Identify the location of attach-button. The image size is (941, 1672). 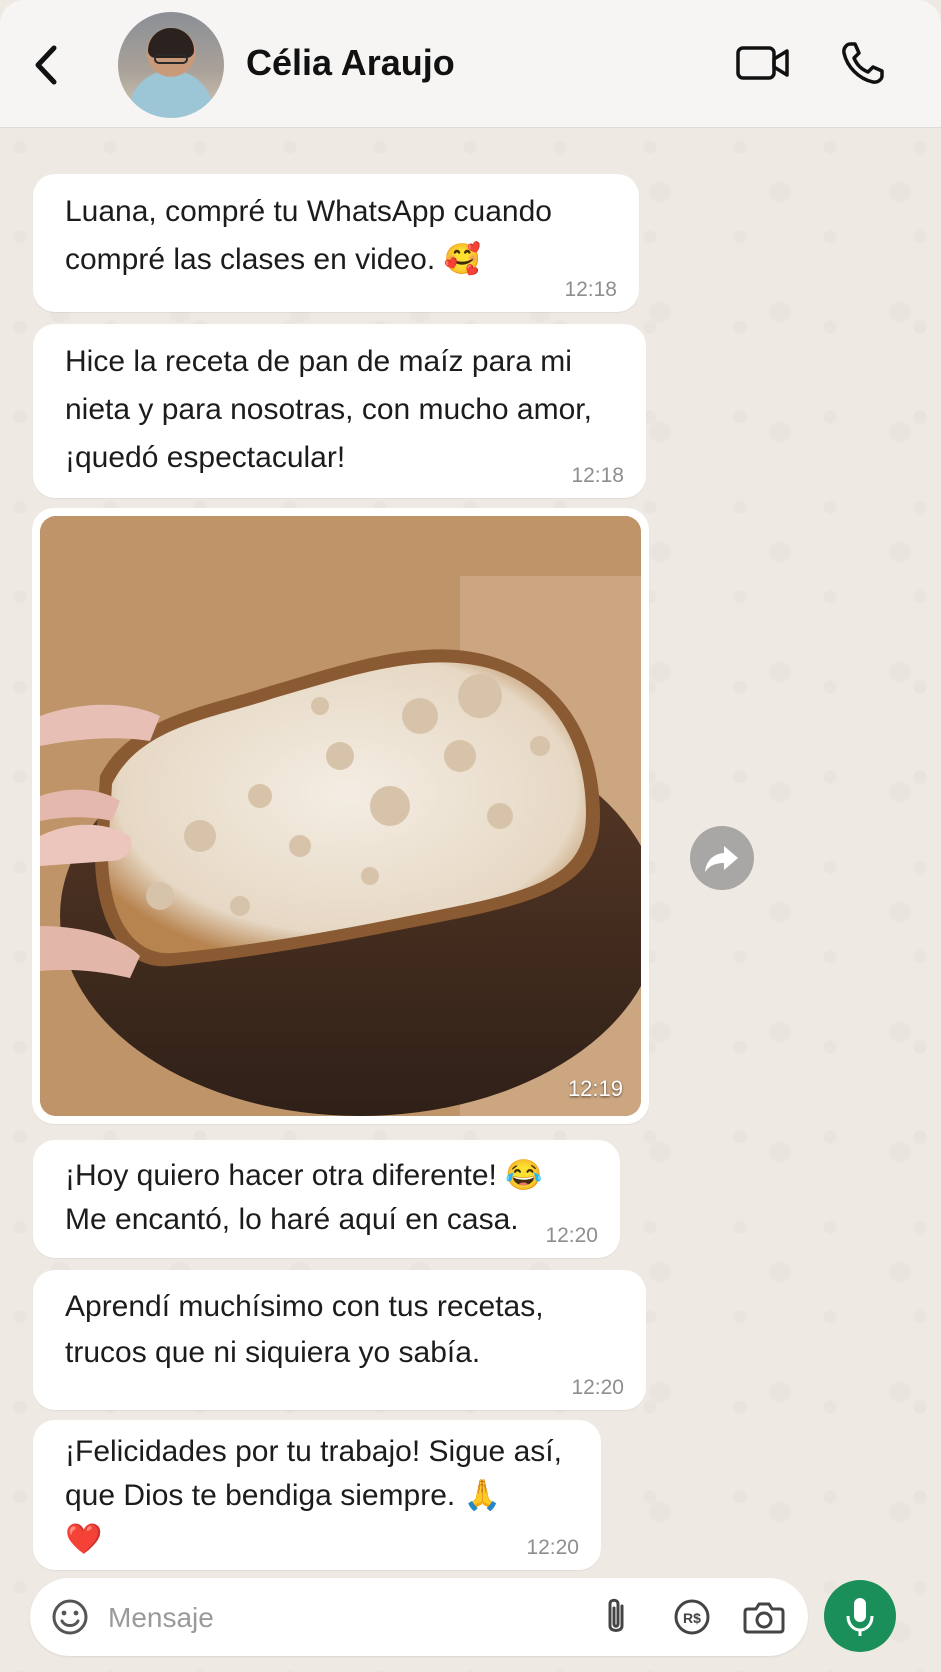
(616, 1617).